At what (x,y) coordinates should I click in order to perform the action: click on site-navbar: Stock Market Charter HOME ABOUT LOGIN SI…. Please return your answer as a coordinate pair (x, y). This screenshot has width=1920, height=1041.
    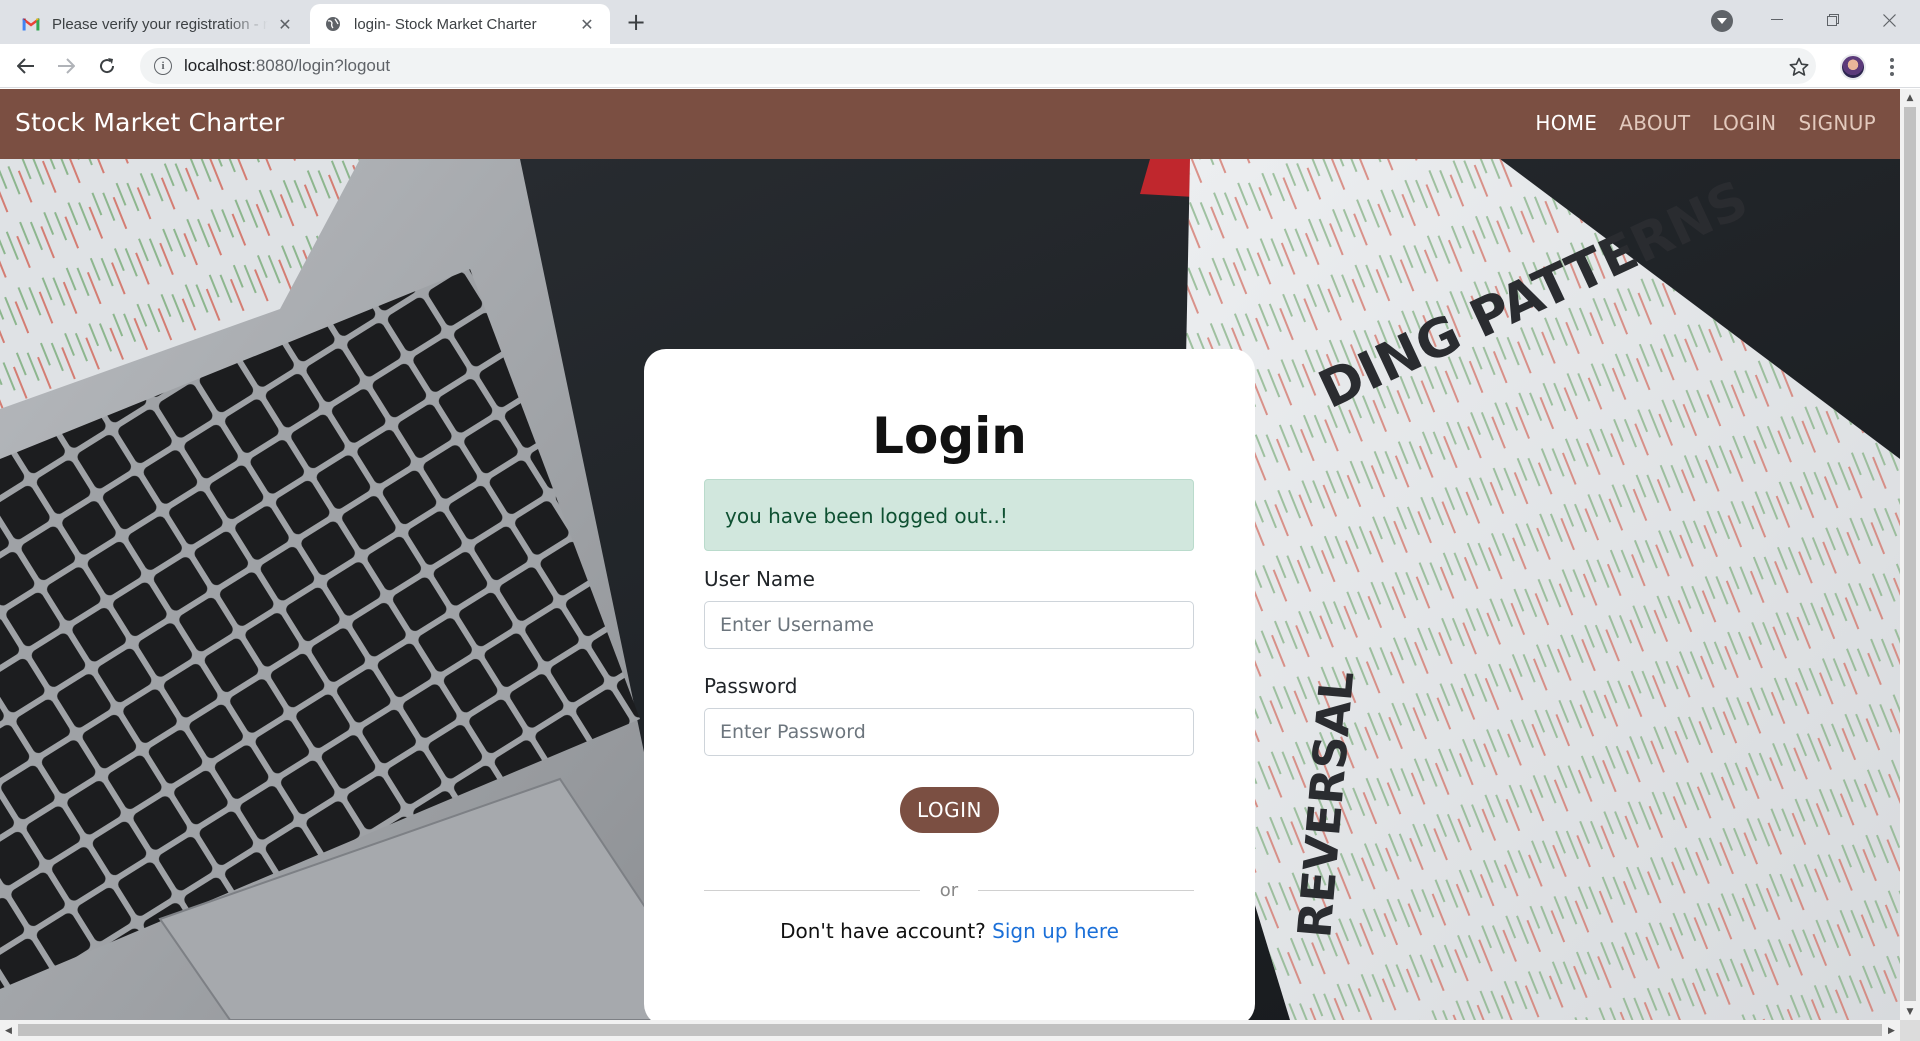
    Looking at the image, I should click on (950, 124).